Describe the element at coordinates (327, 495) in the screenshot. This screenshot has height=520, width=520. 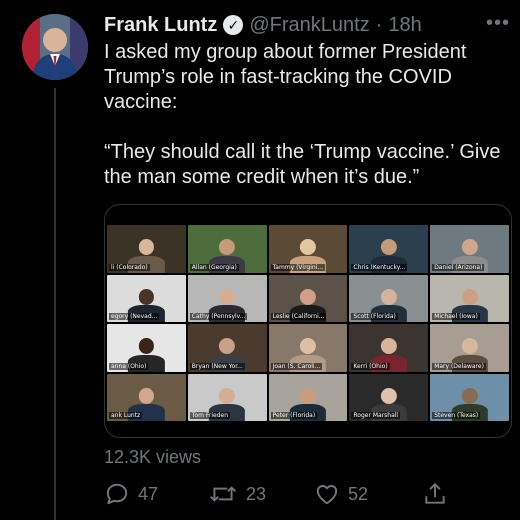
I see `like-icon` at that location.